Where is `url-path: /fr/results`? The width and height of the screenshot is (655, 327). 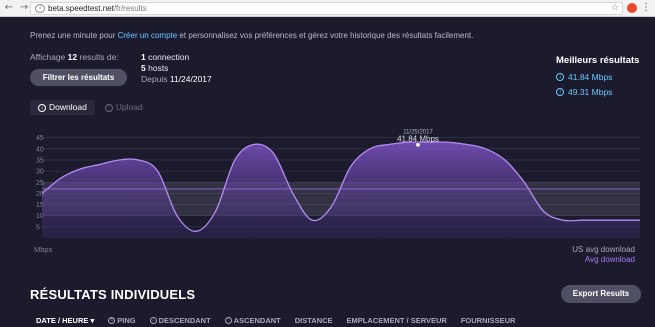 url-path: /fr/results is located at coordinates (130, 8).